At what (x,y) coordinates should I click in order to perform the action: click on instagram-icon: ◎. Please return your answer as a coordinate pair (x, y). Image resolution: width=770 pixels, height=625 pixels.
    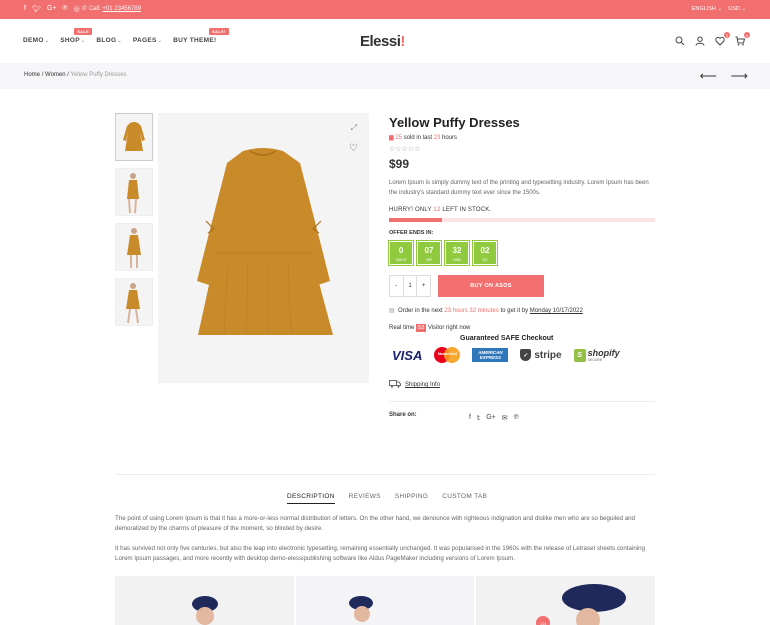
    Looking at the image, I should click on (77, 9).